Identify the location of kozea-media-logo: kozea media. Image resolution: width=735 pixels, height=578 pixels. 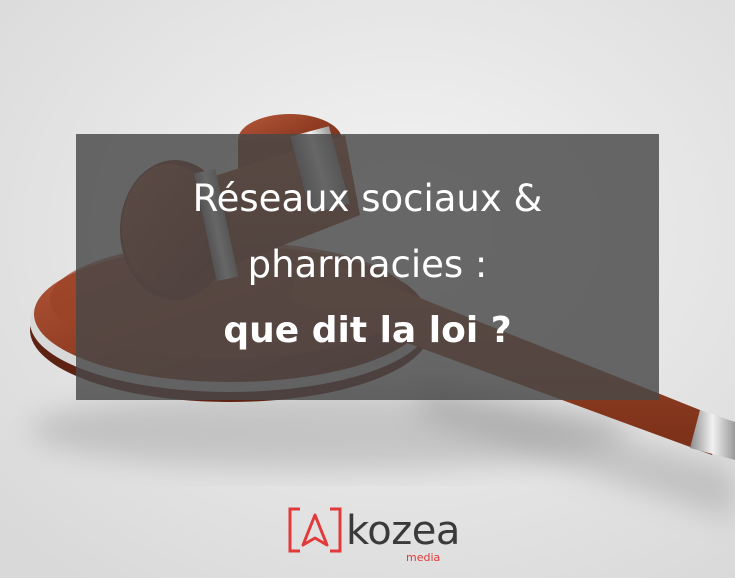
(374, 535).